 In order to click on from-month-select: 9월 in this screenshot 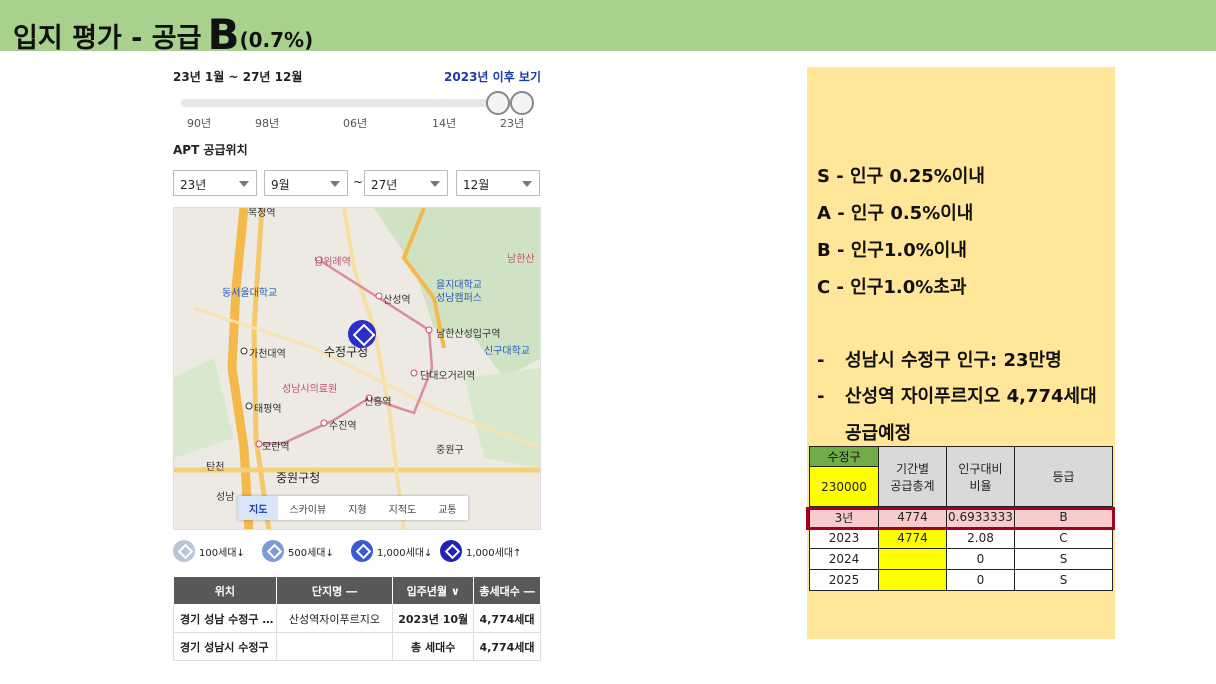, I will do `click(306, 183)`.